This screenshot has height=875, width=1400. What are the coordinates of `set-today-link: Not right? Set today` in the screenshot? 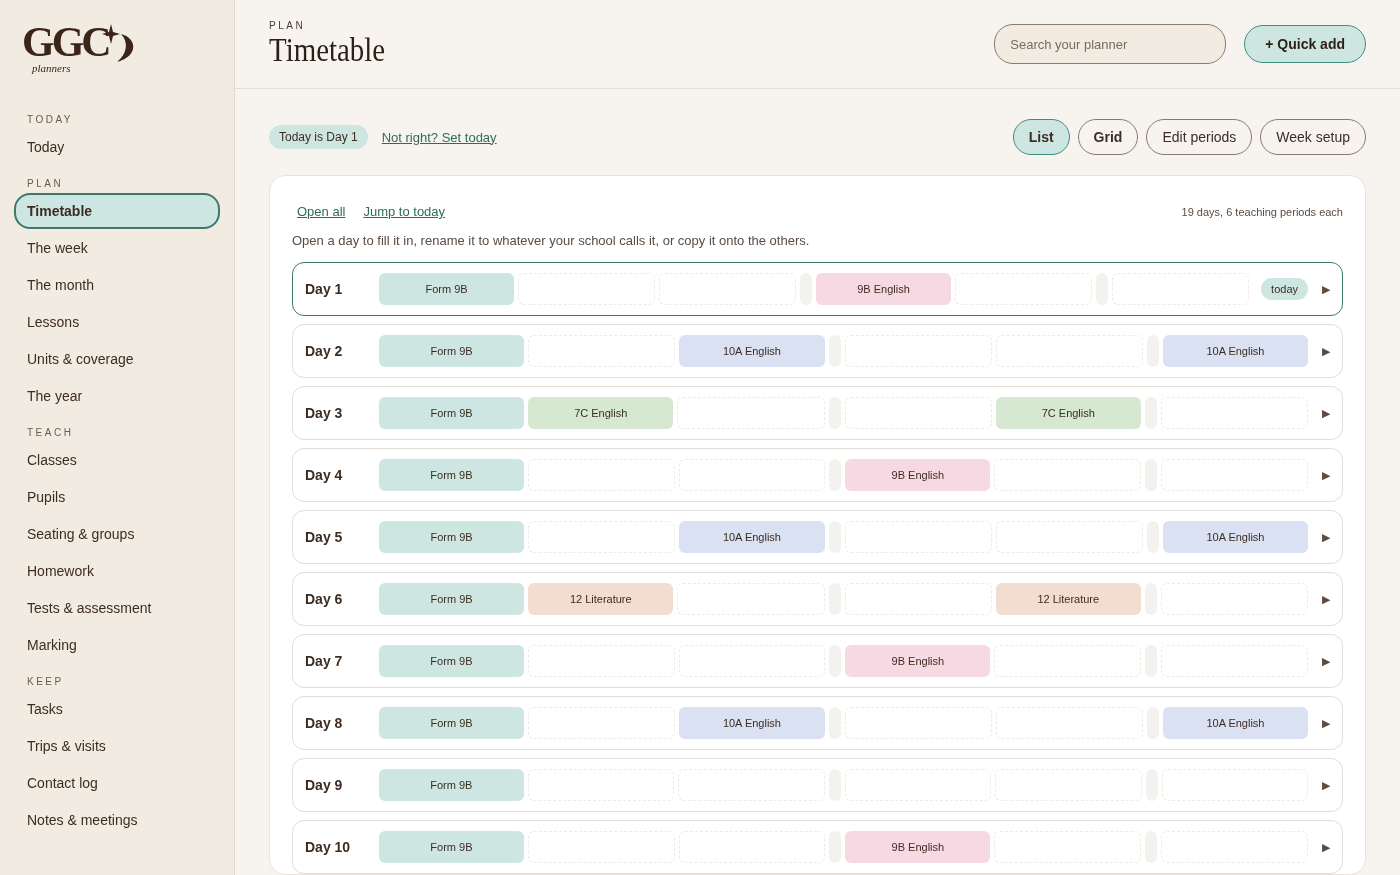 It's located at (439, 137).